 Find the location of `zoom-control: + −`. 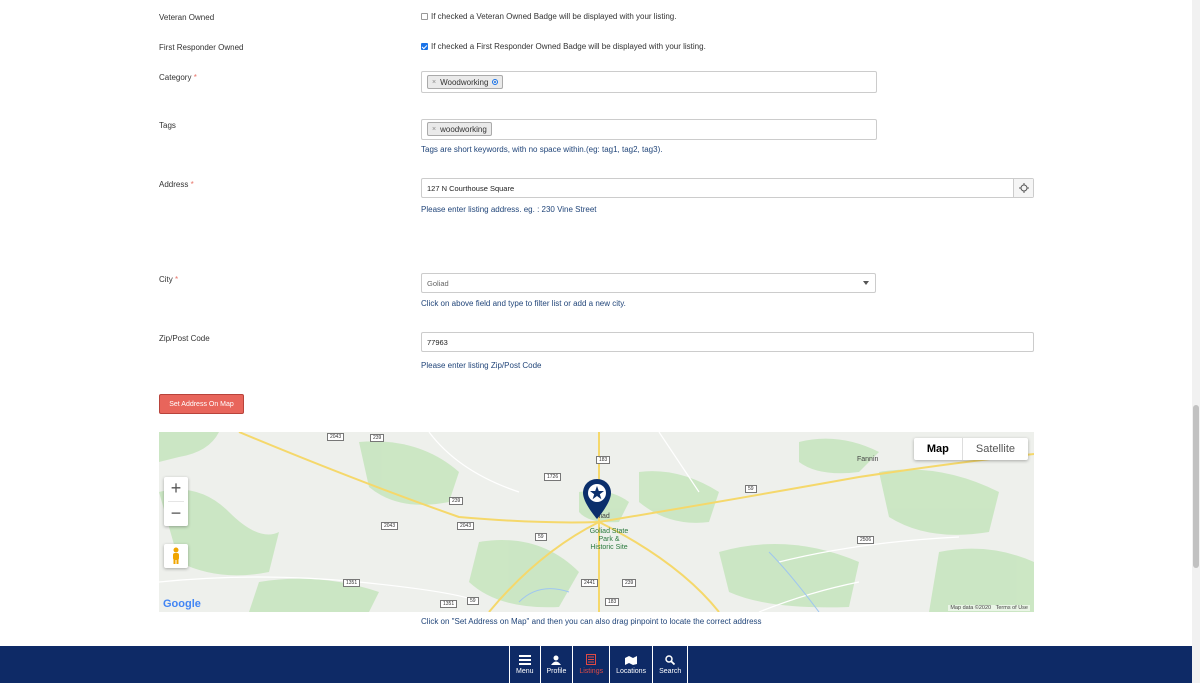

zoom-control: + − is located at coordinates (176, 501).